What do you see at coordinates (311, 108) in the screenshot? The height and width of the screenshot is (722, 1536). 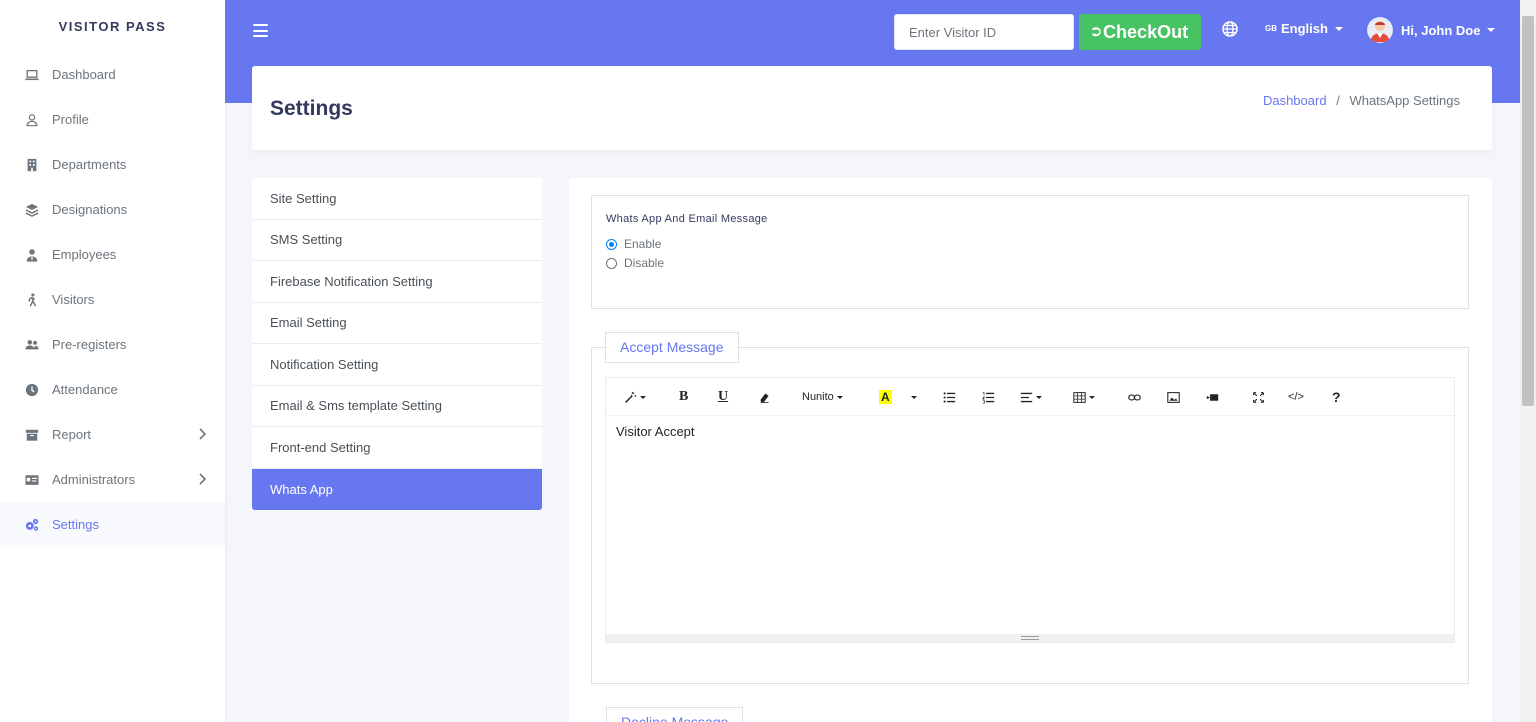 I see `page-title: Settings` at bounding box center [311, 108].